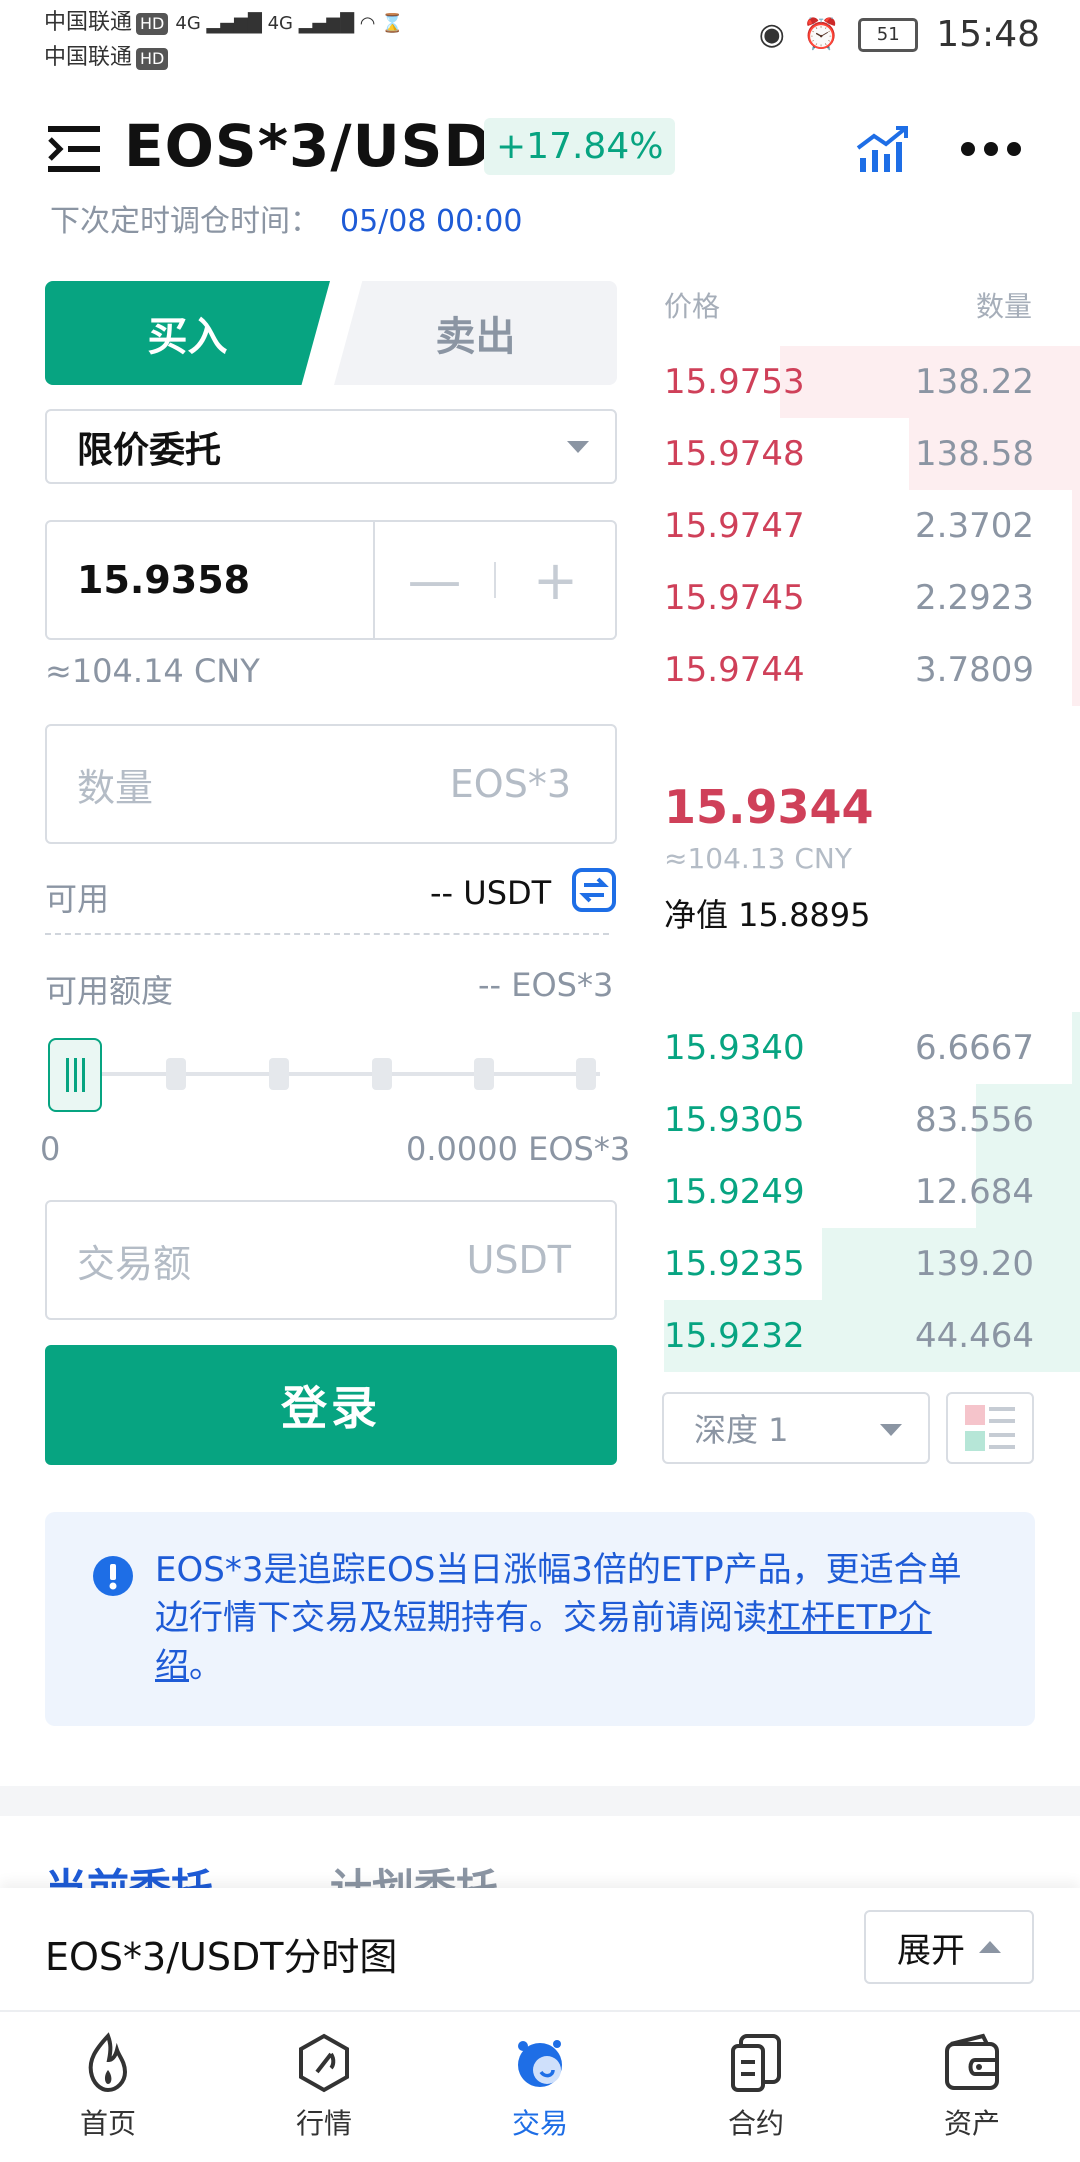  Describe the element at coordinates (872, 670) in the screenshot. I see `ask-row: 15.9744 3.7809` at that location.